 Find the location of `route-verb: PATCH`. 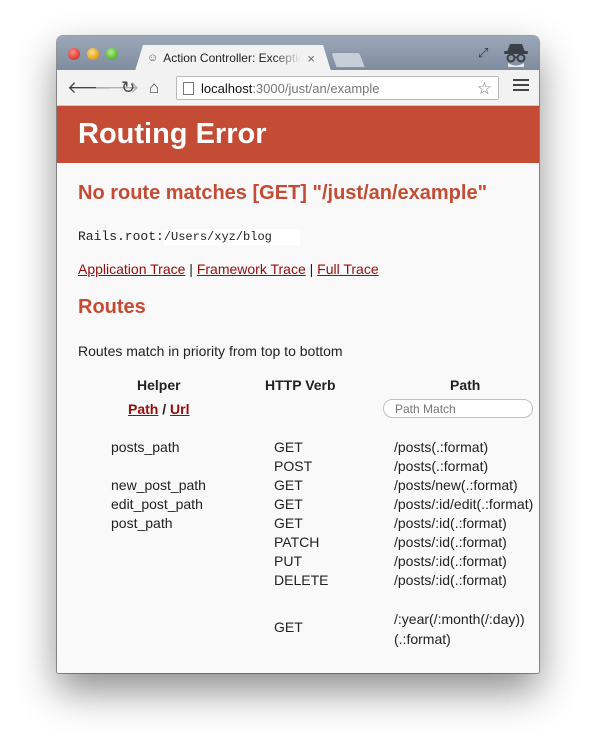

route-verb: PATCH is located at coordinates (297, 542).